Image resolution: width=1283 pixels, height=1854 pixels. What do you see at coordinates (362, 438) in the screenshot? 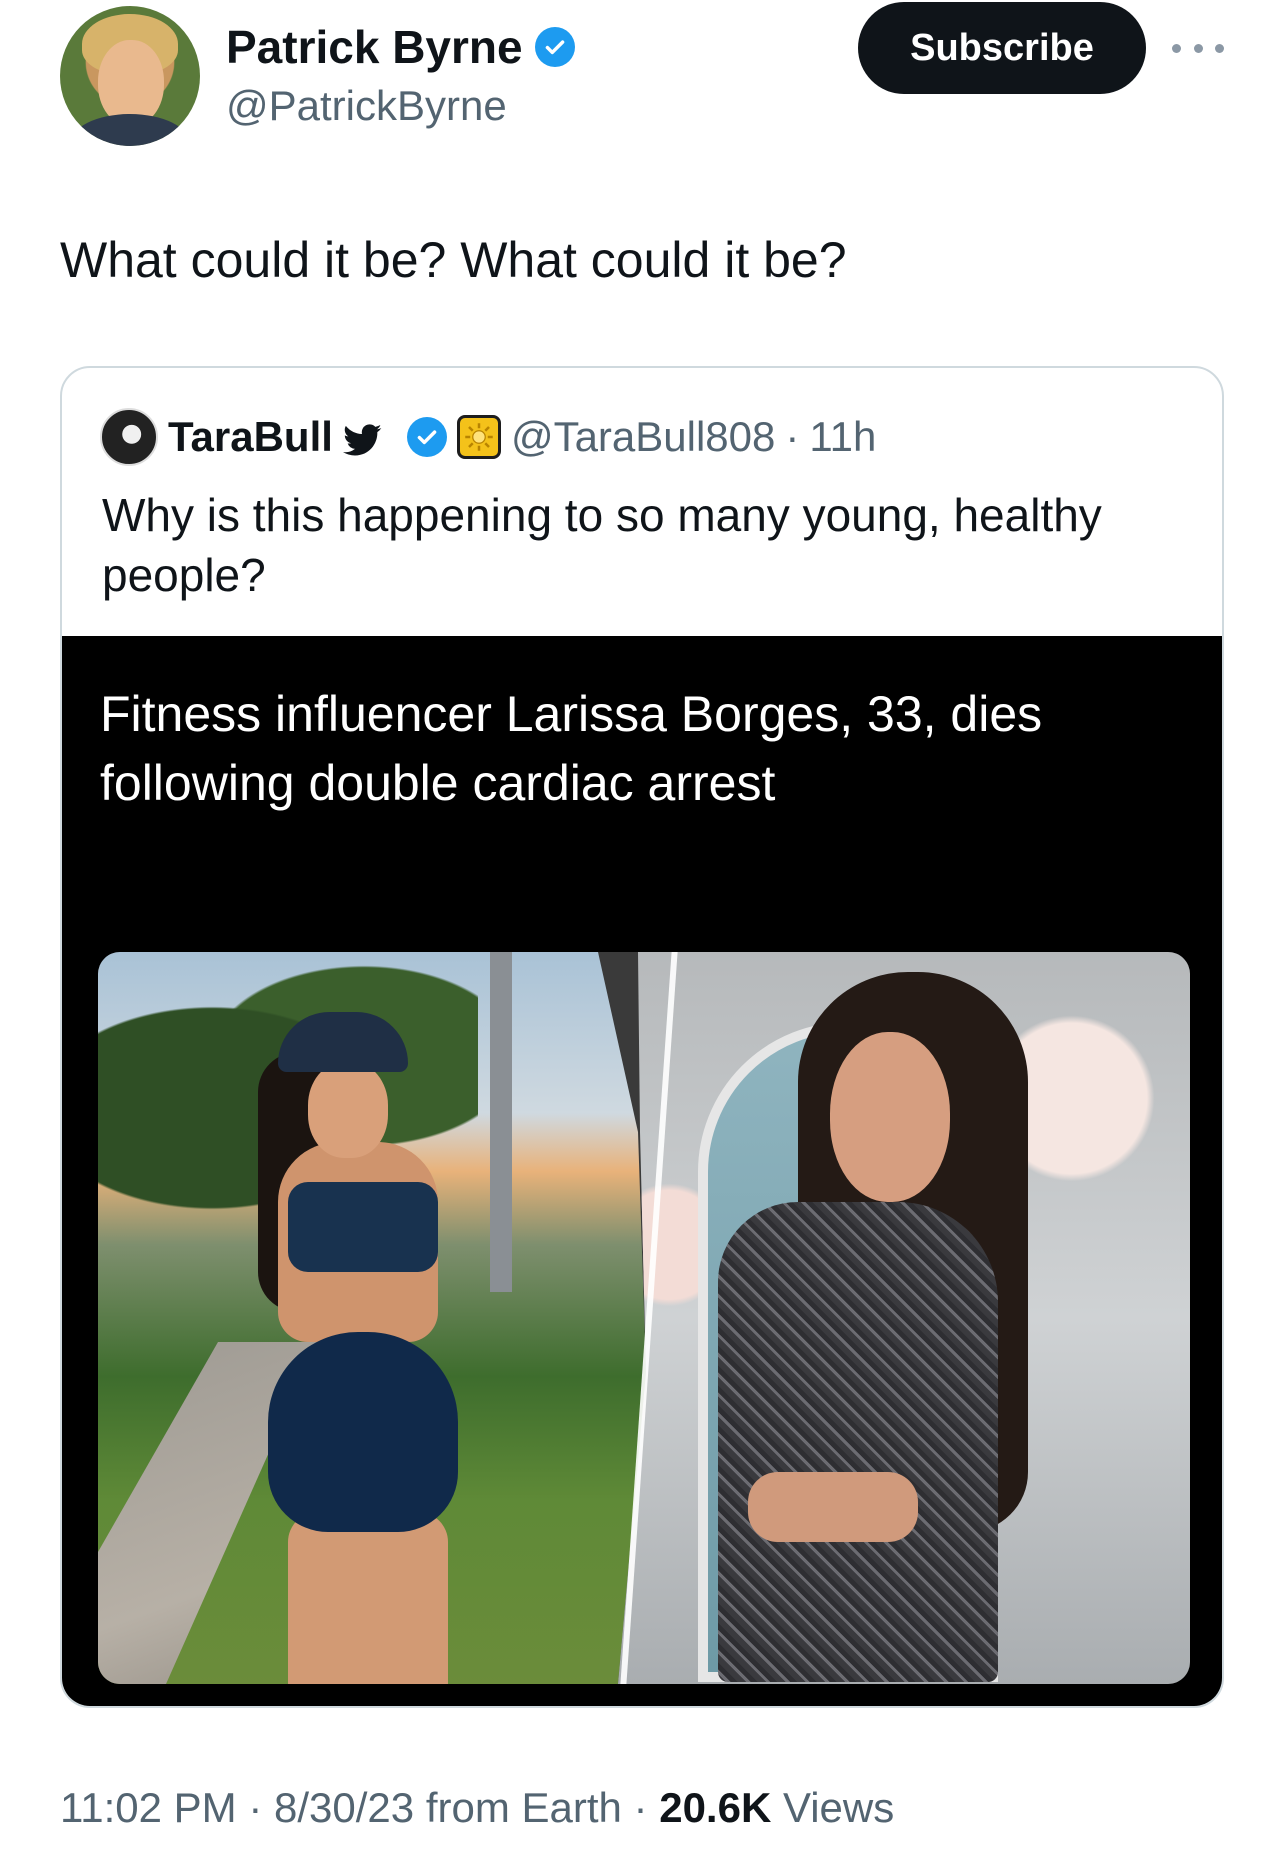
I see `bird-icon` at bounding box center [362, 438].